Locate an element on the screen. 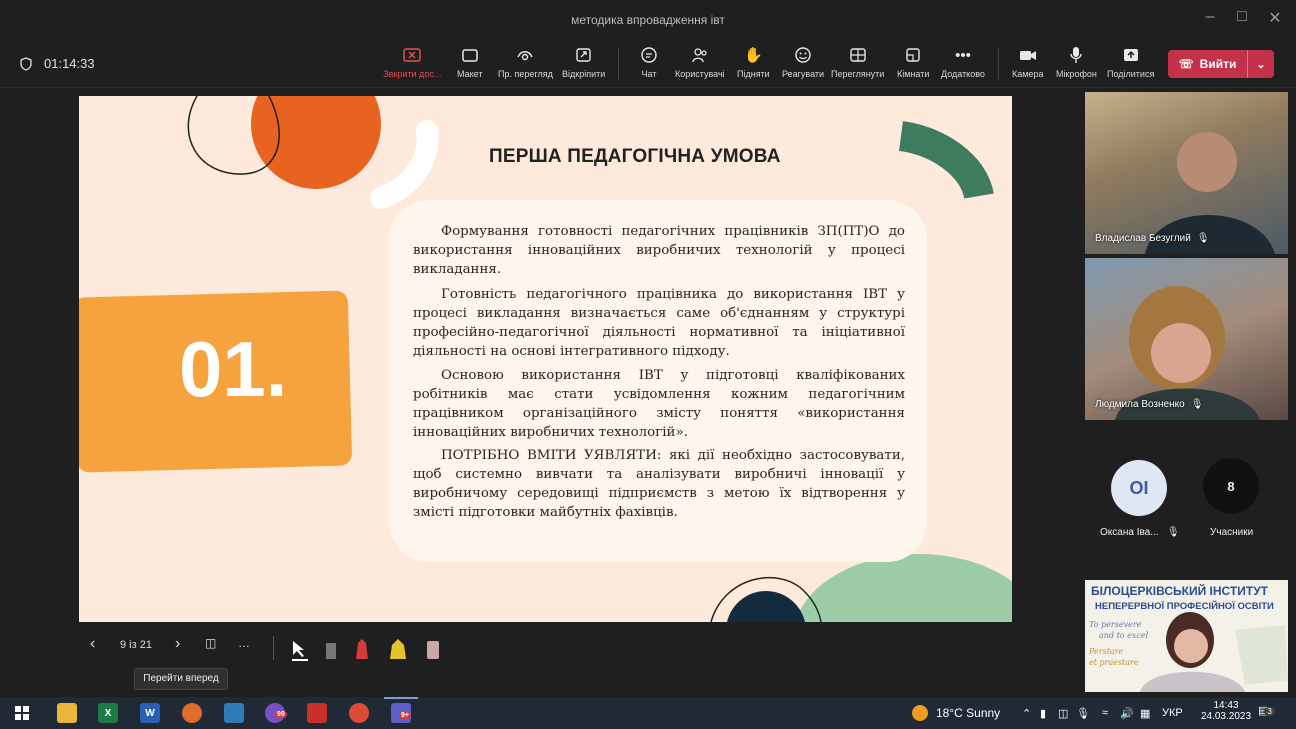  word-icon: W is located at coordinates (150, 713).